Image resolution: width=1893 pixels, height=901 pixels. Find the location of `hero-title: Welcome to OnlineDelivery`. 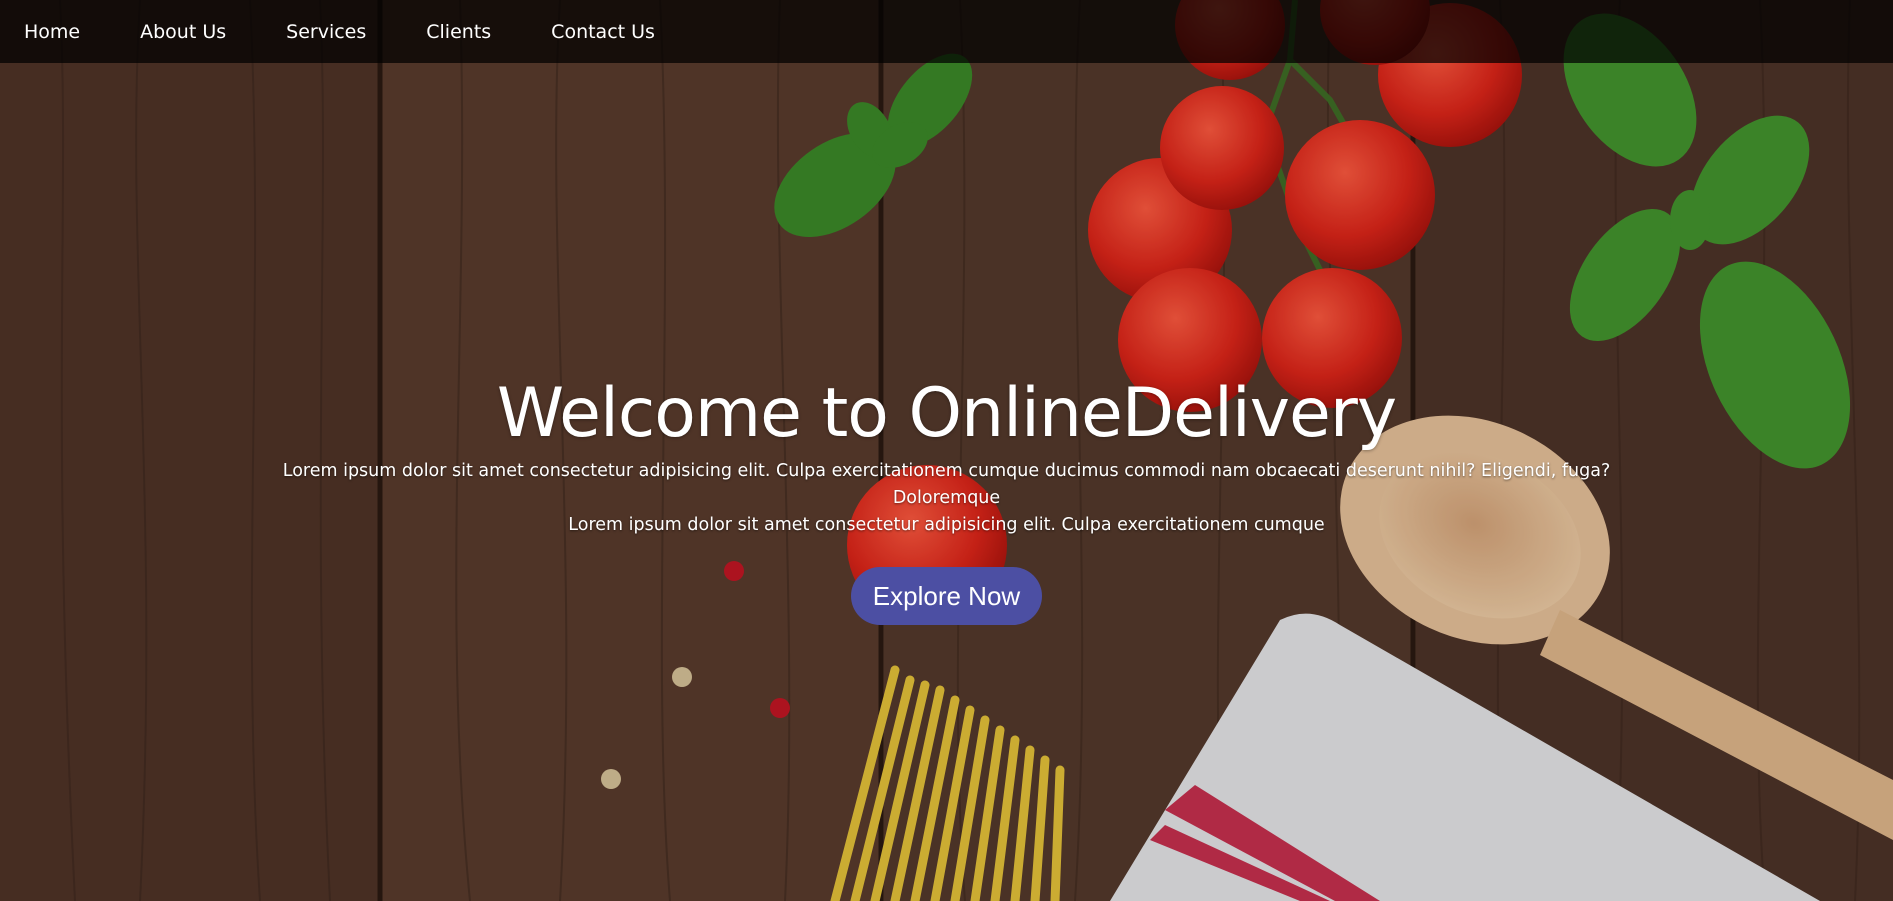

hero-title: Welcome to OnlineDelivery is located at coordinates (946, 413).